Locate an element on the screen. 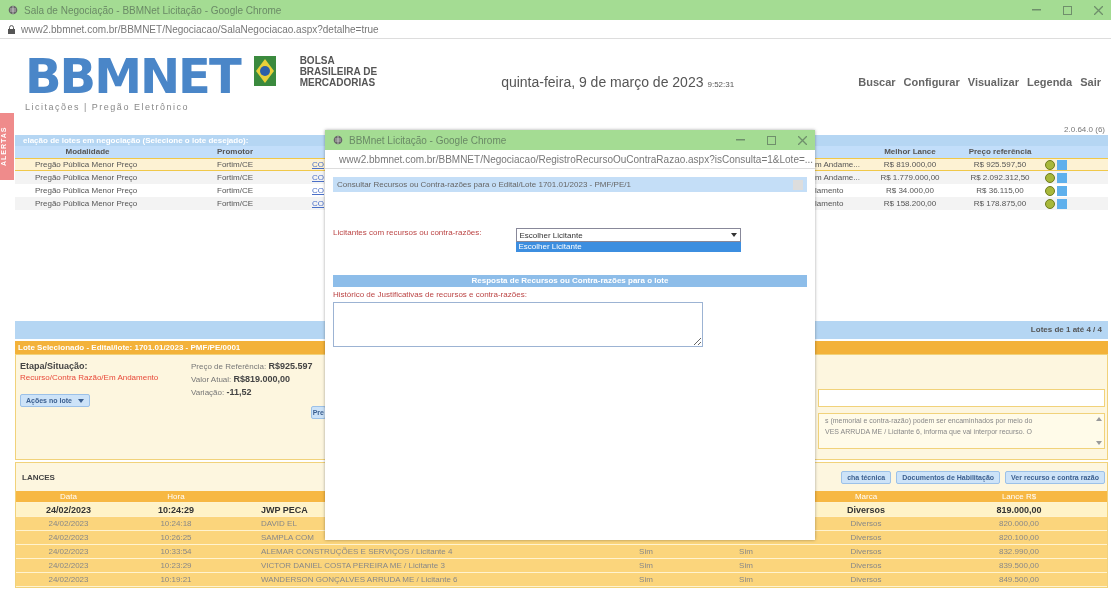 This screenshot has height=597, width=1111. flag-logo-icon is located at coordinates (264, 71).